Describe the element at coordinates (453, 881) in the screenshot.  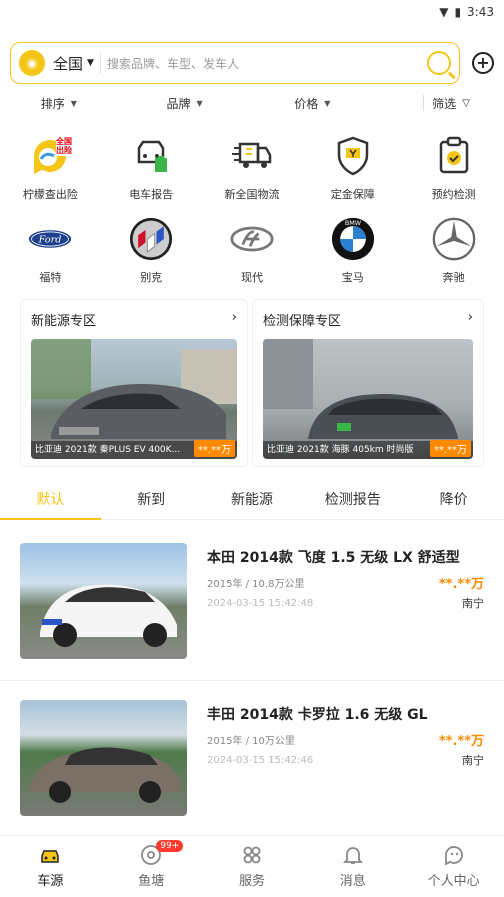
I see `nav-label: 个人中心` at that location.